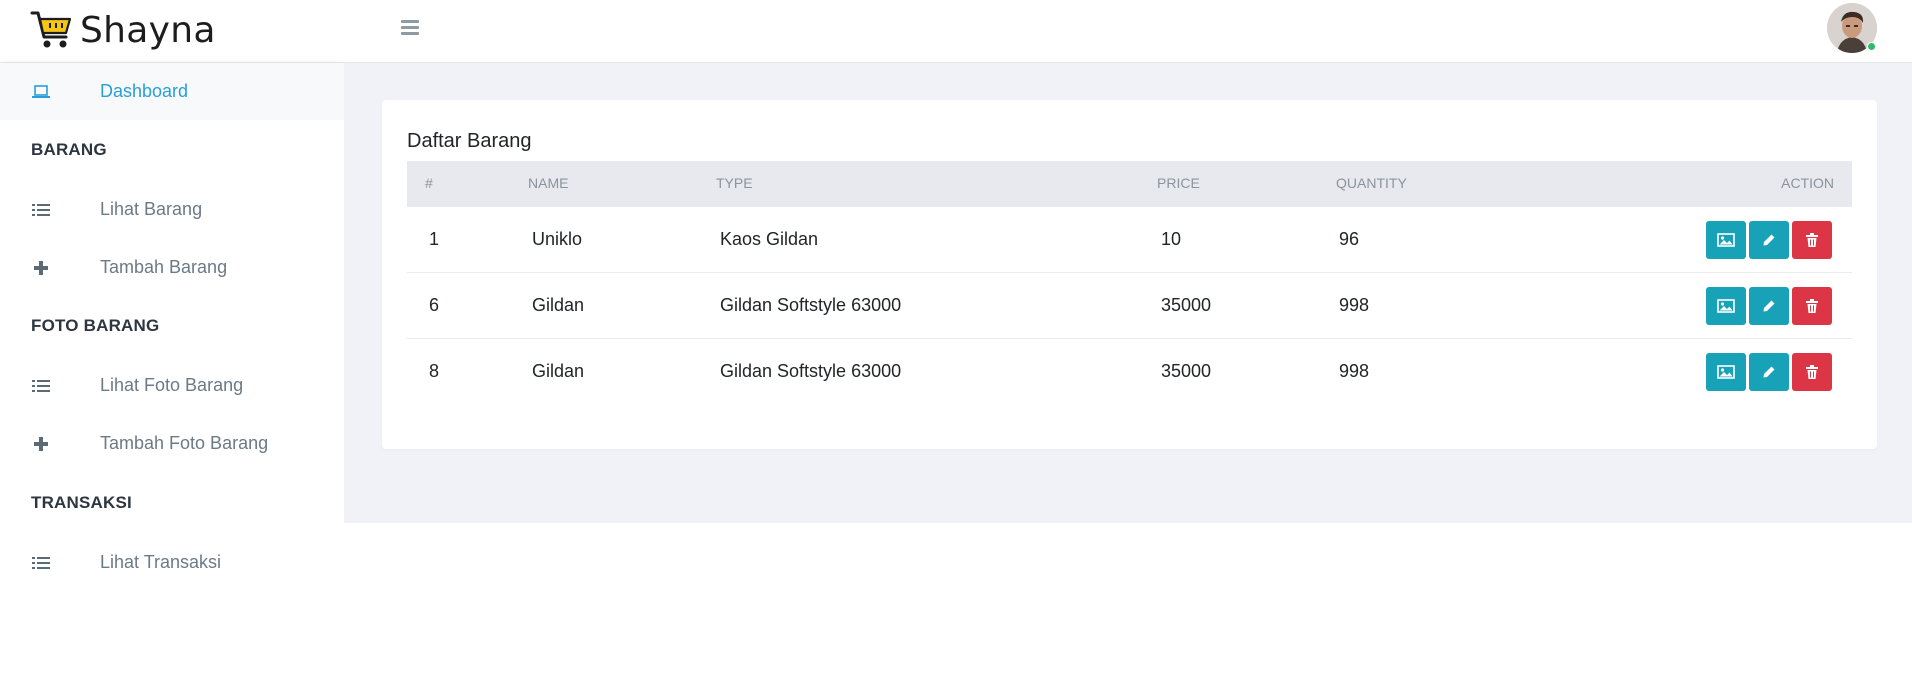  I want to click on online-status-dot, so click(1871, 46).